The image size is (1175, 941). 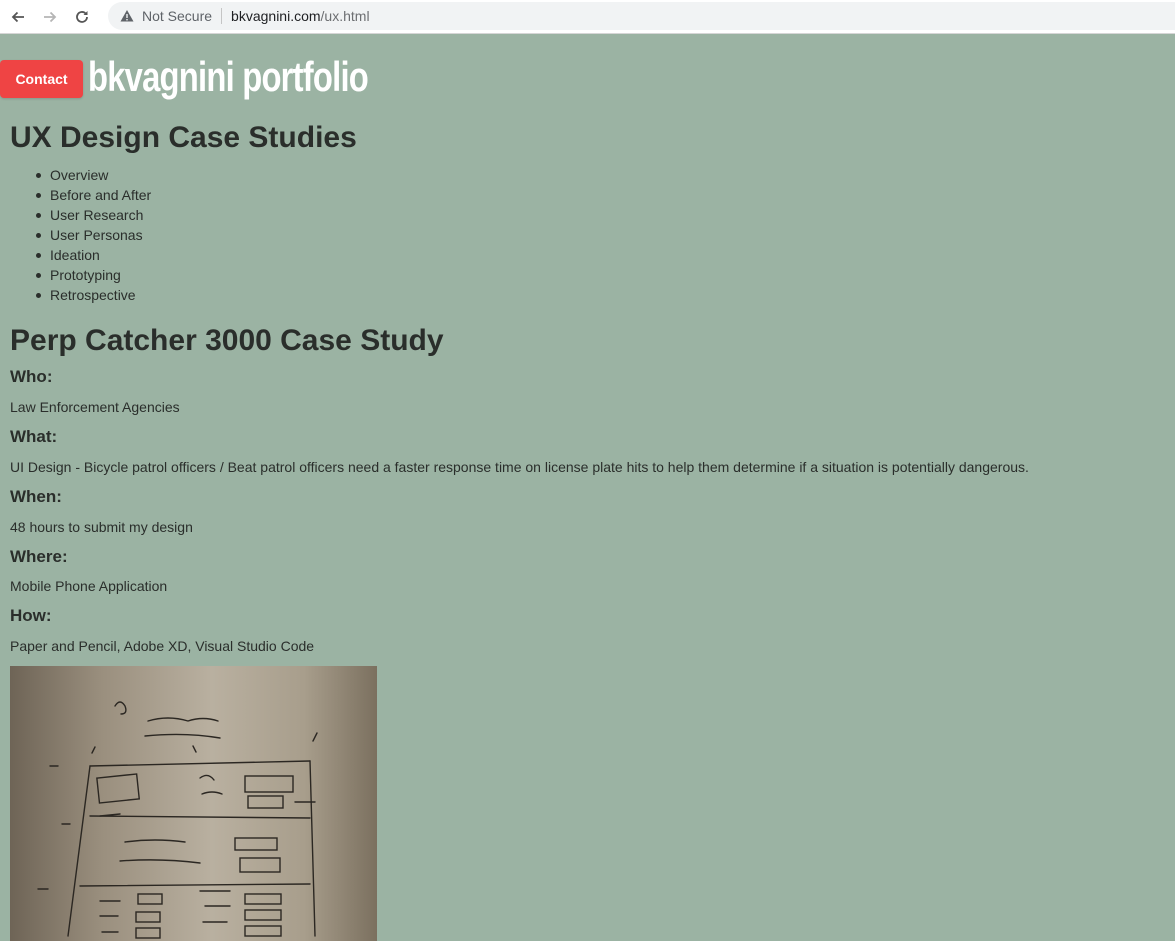 I want to click on case-study-title: Perp Catcher 3000 Case Study, so click(x=227, y=340).